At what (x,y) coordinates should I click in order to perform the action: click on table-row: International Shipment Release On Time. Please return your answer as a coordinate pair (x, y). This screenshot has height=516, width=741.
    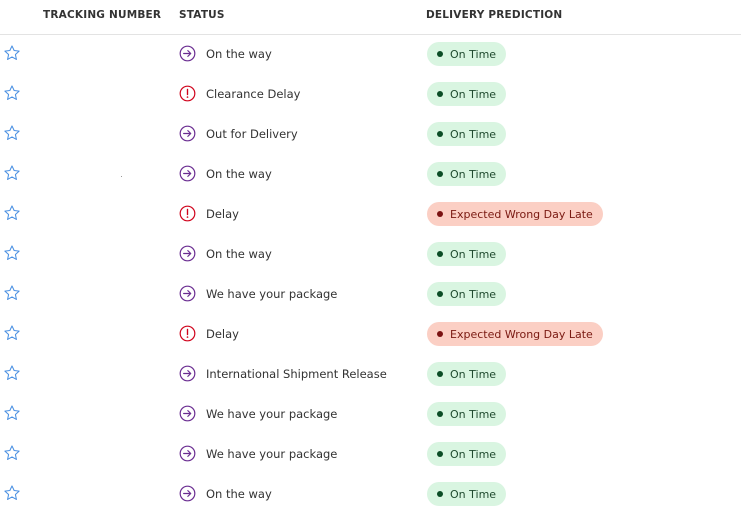
    Looking at the image, I should click on (370, 374).